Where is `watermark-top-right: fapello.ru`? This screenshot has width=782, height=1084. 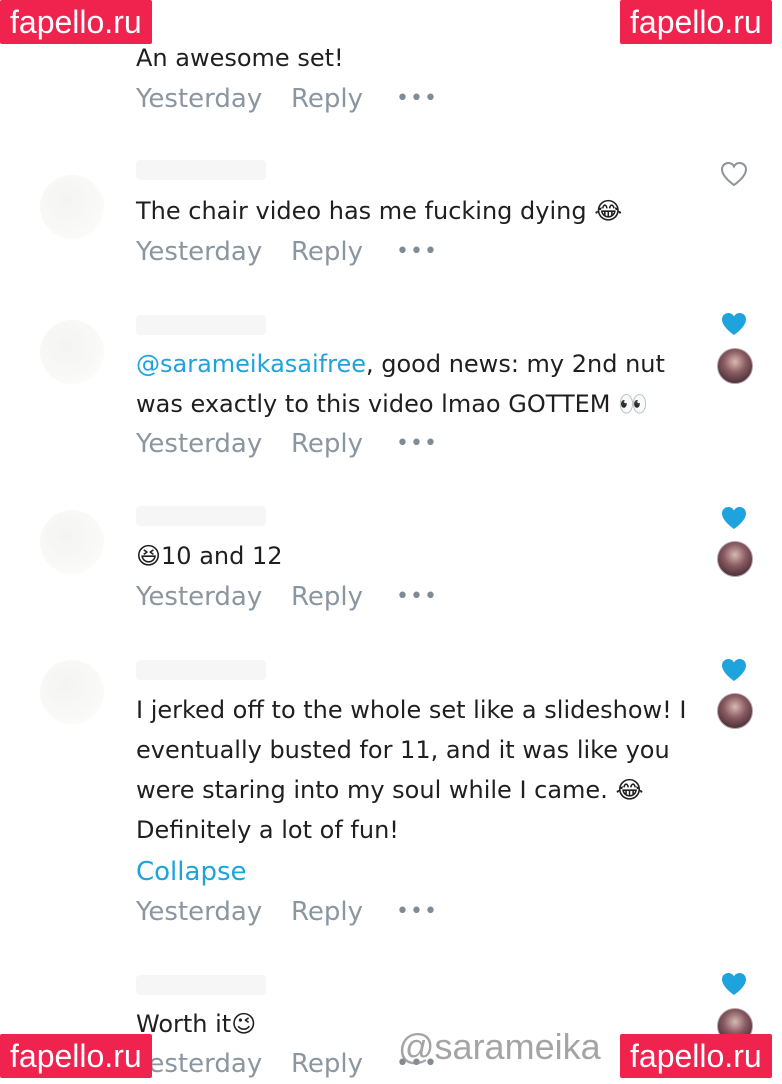 watermark-top-right: fapello.ru is located at coordinates (696, 22).